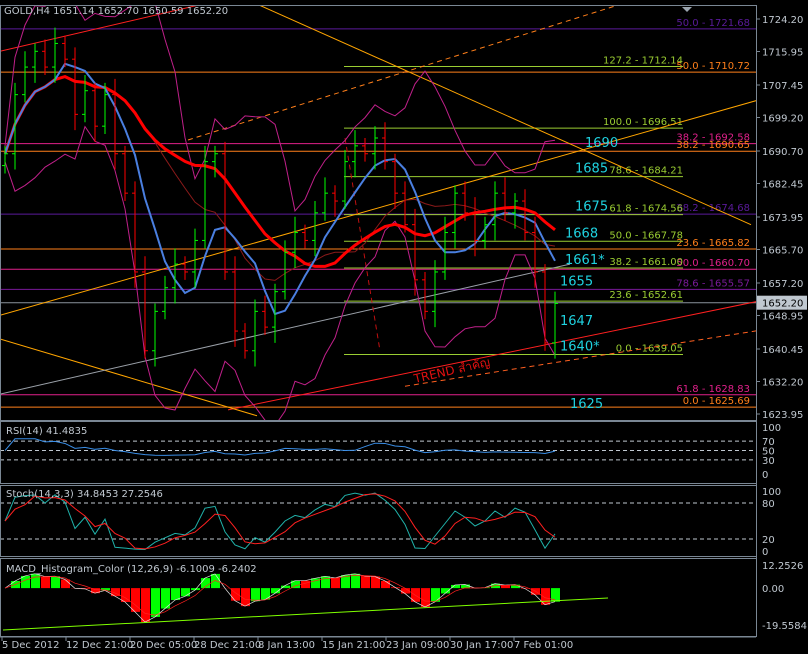 This screenshot has width=808, height=654. Describe the element at coordinates (378, 449) in the screenshot. I see `rsi-panel` at that location.